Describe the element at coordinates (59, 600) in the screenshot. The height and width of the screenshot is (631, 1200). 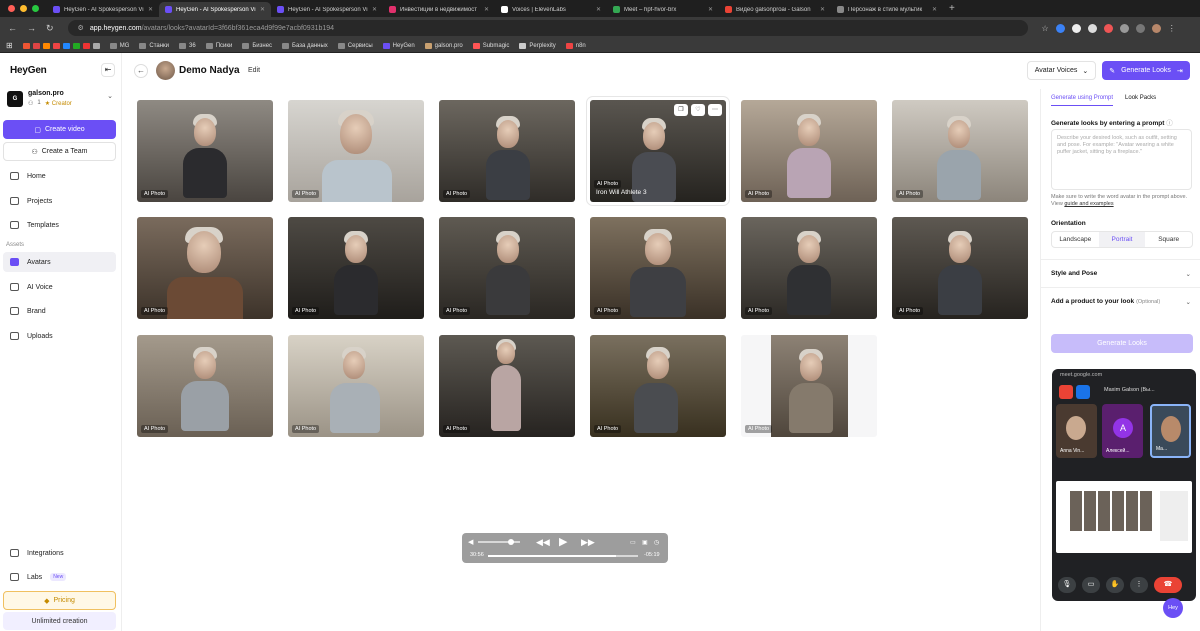
I see `pricing-button: ◆ Pricing` at that location.